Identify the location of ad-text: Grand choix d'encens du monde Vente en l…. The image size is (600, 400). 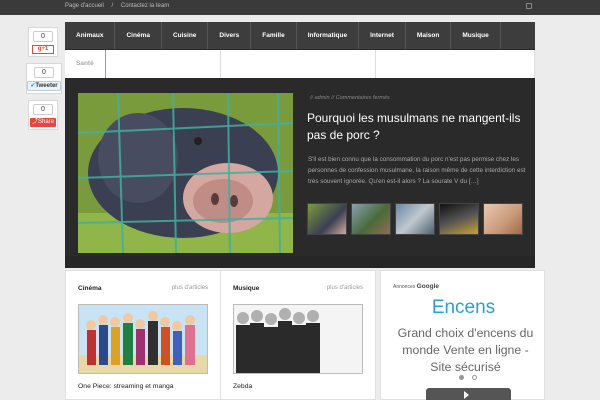
(465, 350).